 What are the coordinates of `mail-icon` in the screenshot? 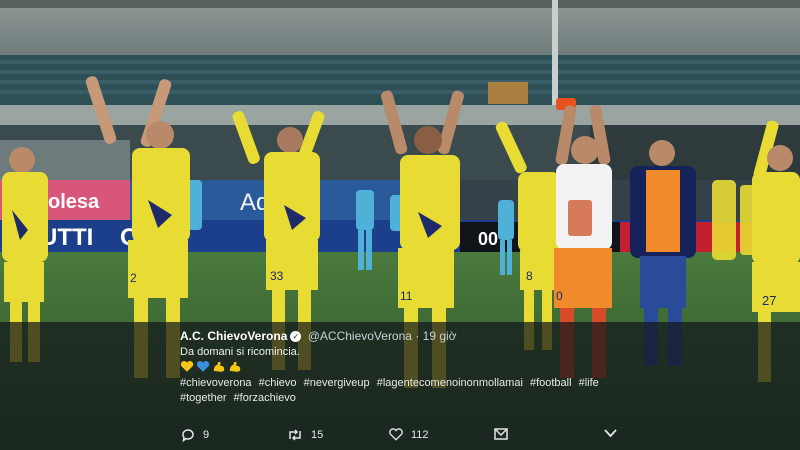 It's located at (501, 434).